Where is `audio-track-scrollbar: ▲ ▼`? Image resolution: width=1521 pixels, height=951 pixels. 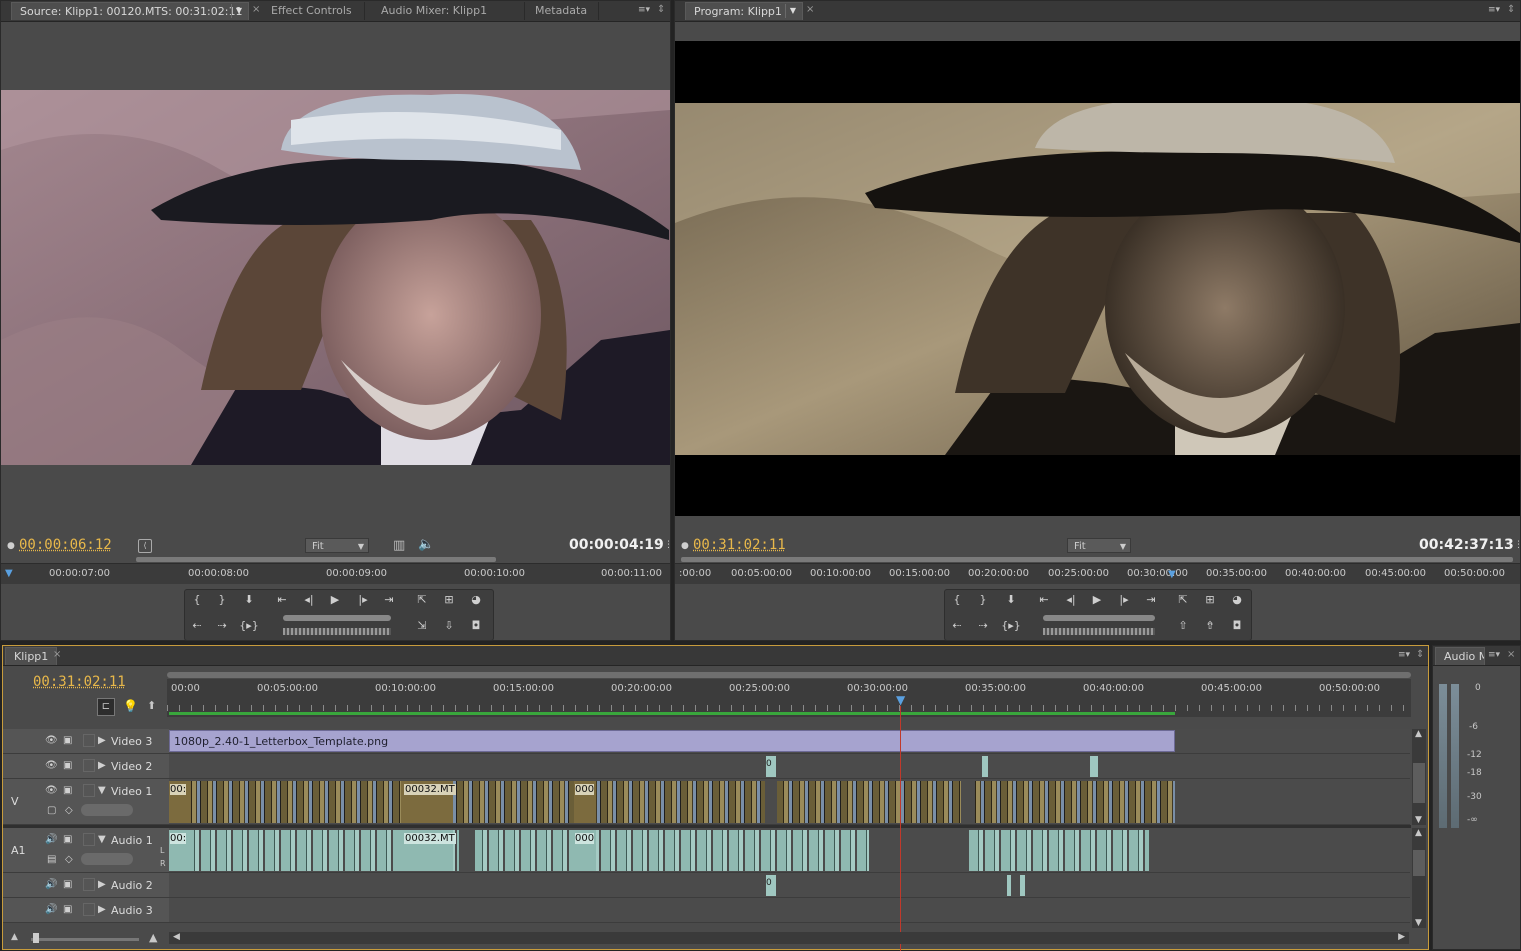 audio-track-scrollbar: ▲ ▼ is located at coordinates (1419, 878).